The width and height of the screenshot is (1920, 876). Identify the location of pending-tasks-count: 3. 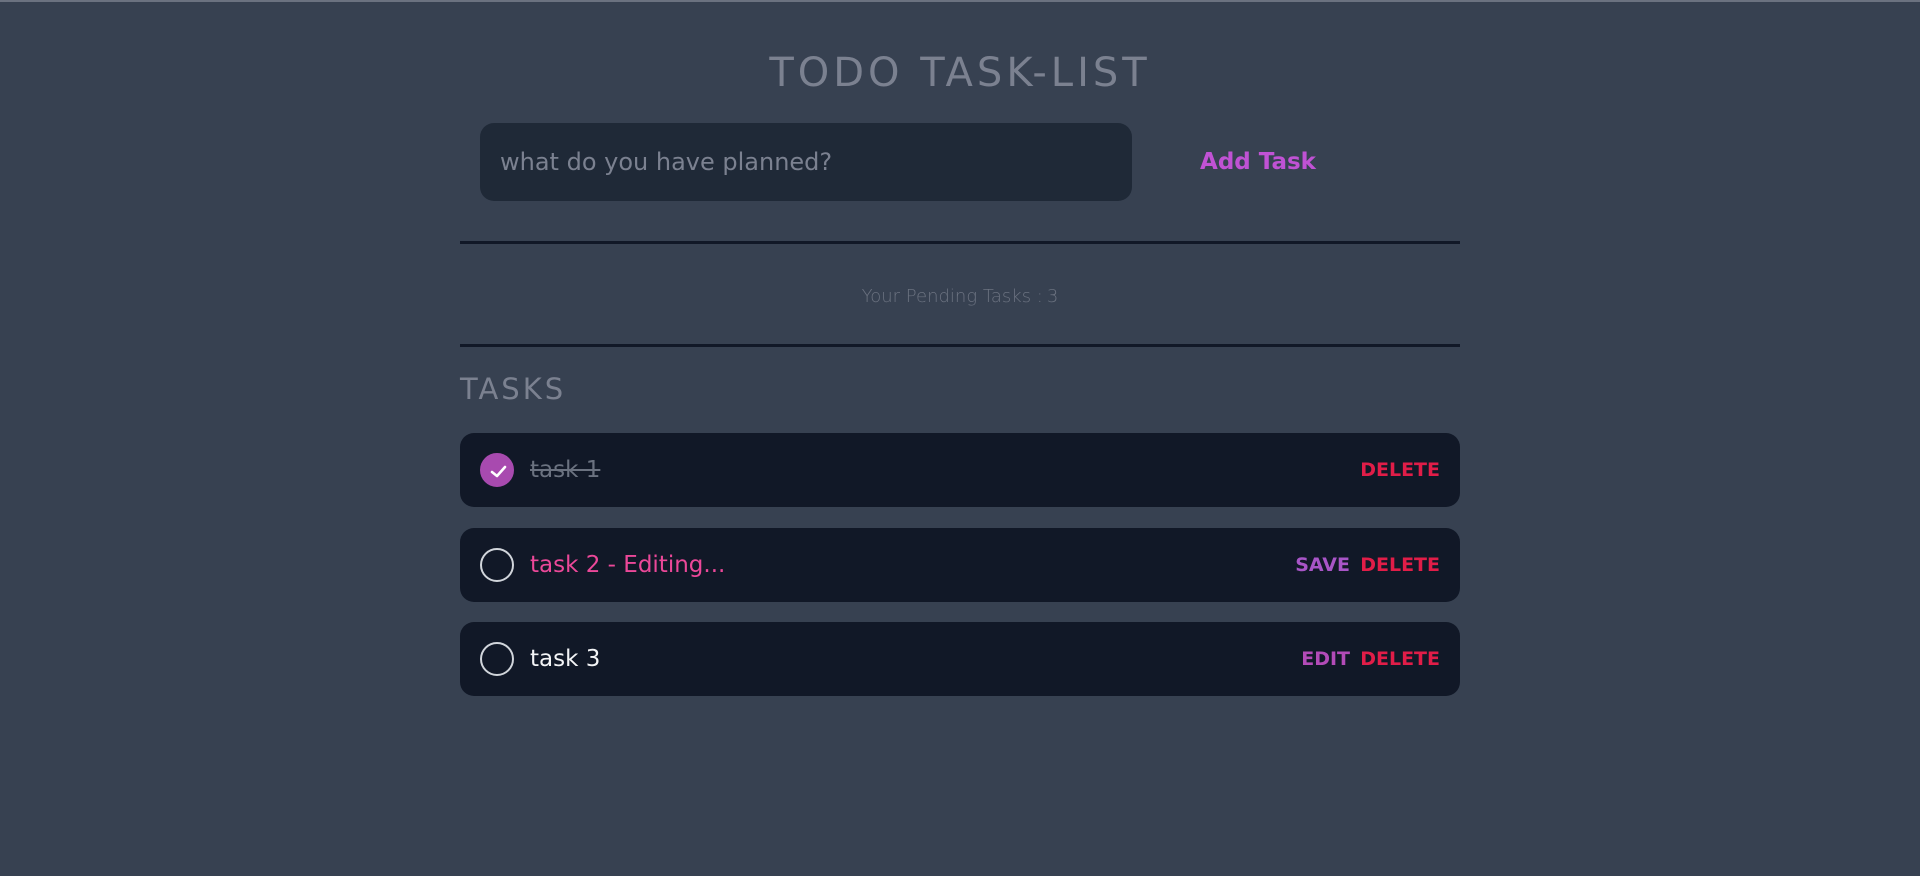
(1052, 296).